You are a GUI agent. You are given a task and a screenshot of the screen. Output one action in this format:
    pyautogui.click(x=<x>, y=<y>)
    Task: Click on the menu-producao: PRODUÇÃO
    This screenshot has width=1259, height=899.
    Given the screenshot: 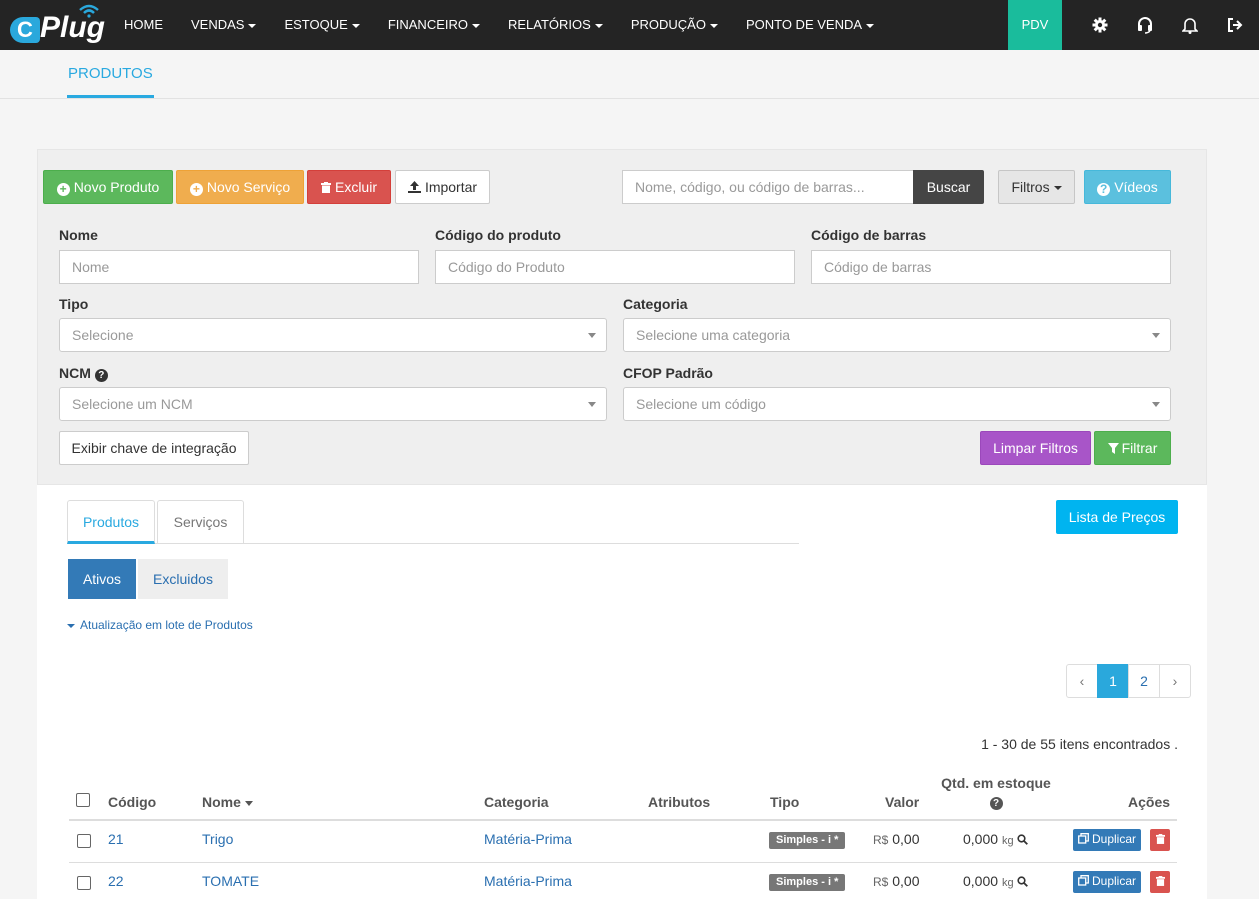 What is the action you would take?
    pyautogui.click(x=674, y=25)
    